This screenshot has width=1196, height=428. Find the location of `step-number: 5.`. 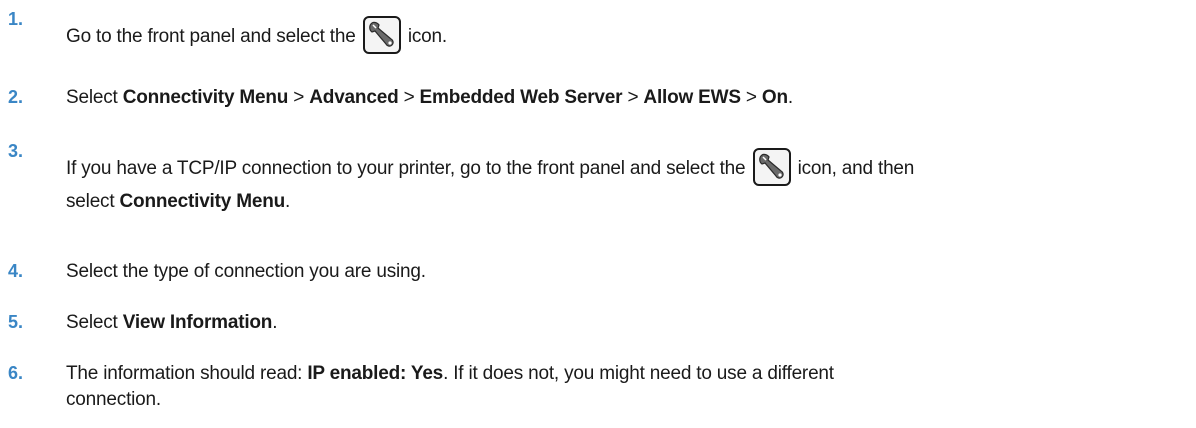

step-number: 5. is located at coordinates (16, 322).